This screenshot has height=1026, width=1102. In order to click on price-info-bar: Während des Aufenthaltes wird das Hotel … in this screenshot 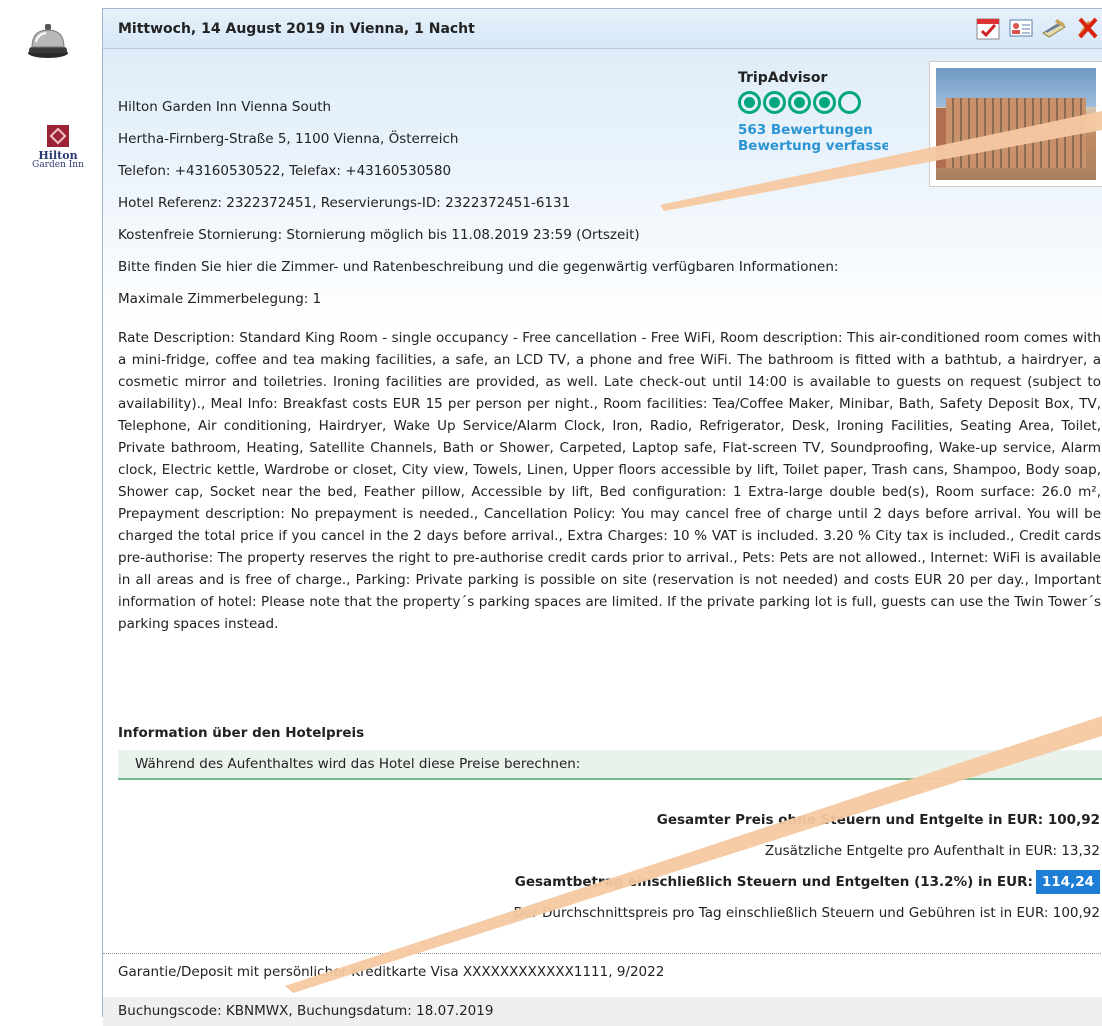, I will do `click(610, 765)`.